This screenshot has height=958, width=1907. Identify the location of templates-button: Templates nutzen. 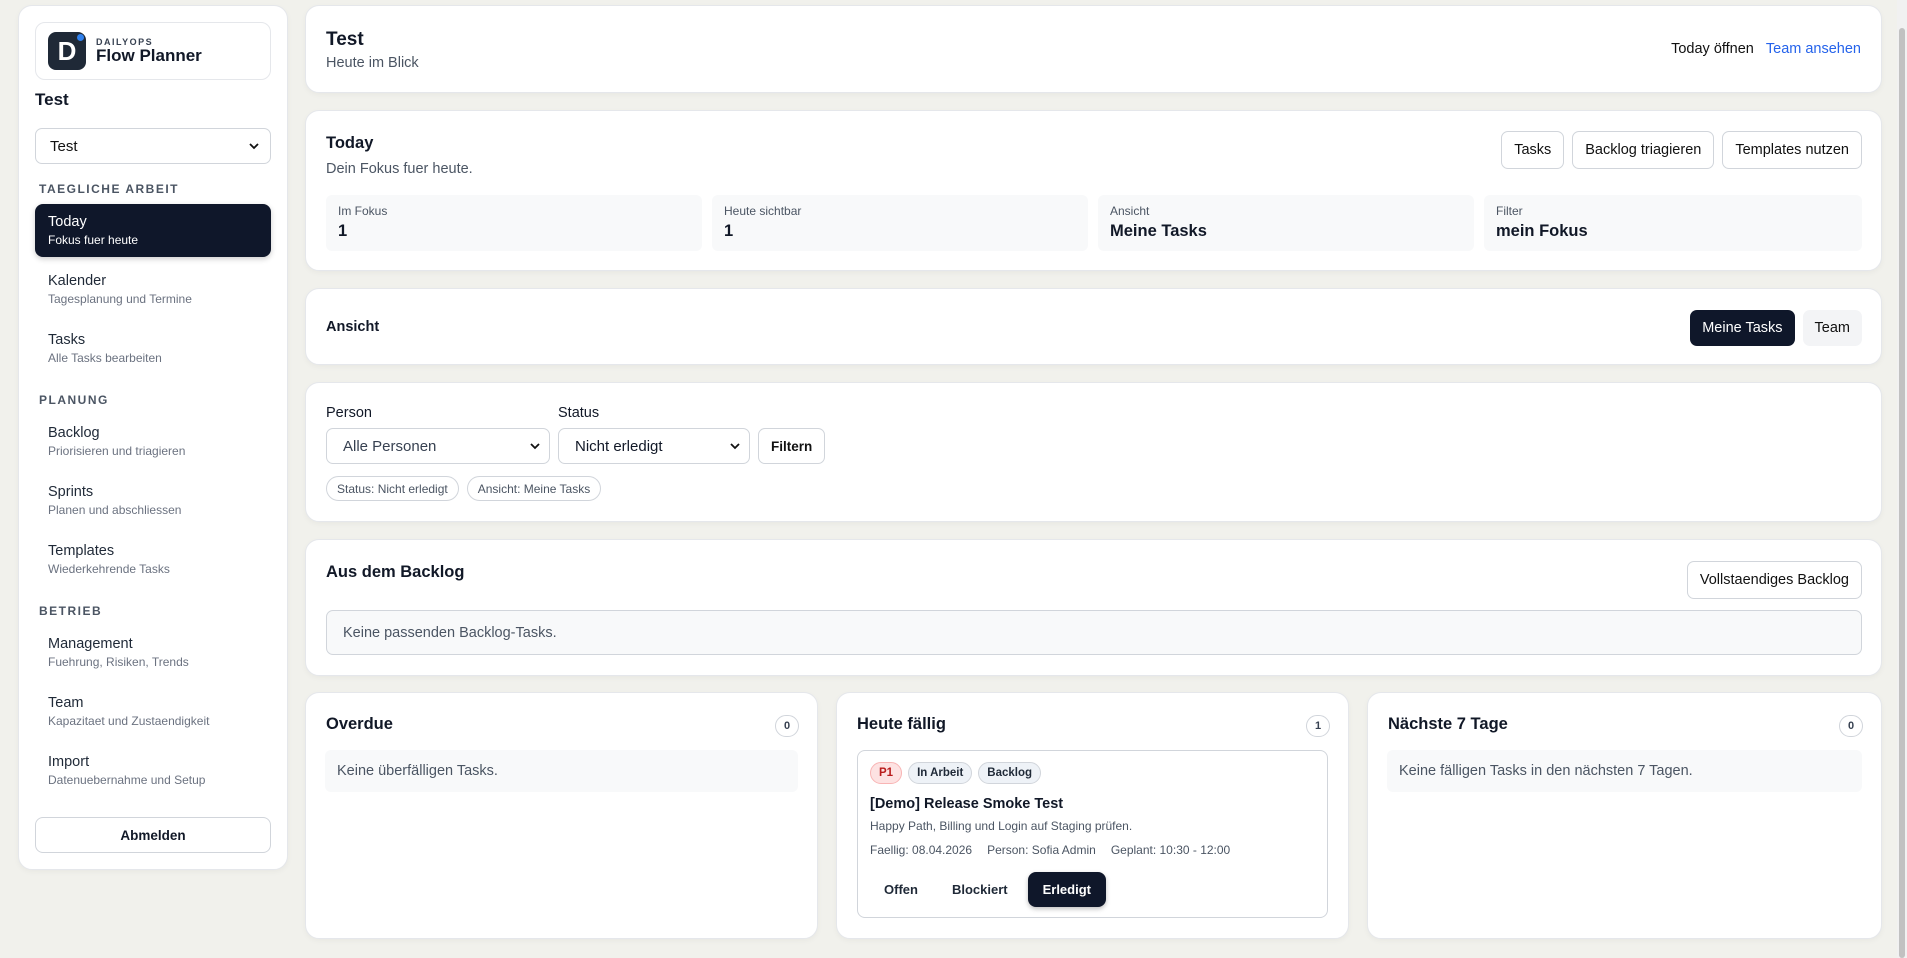
(1792, 150).